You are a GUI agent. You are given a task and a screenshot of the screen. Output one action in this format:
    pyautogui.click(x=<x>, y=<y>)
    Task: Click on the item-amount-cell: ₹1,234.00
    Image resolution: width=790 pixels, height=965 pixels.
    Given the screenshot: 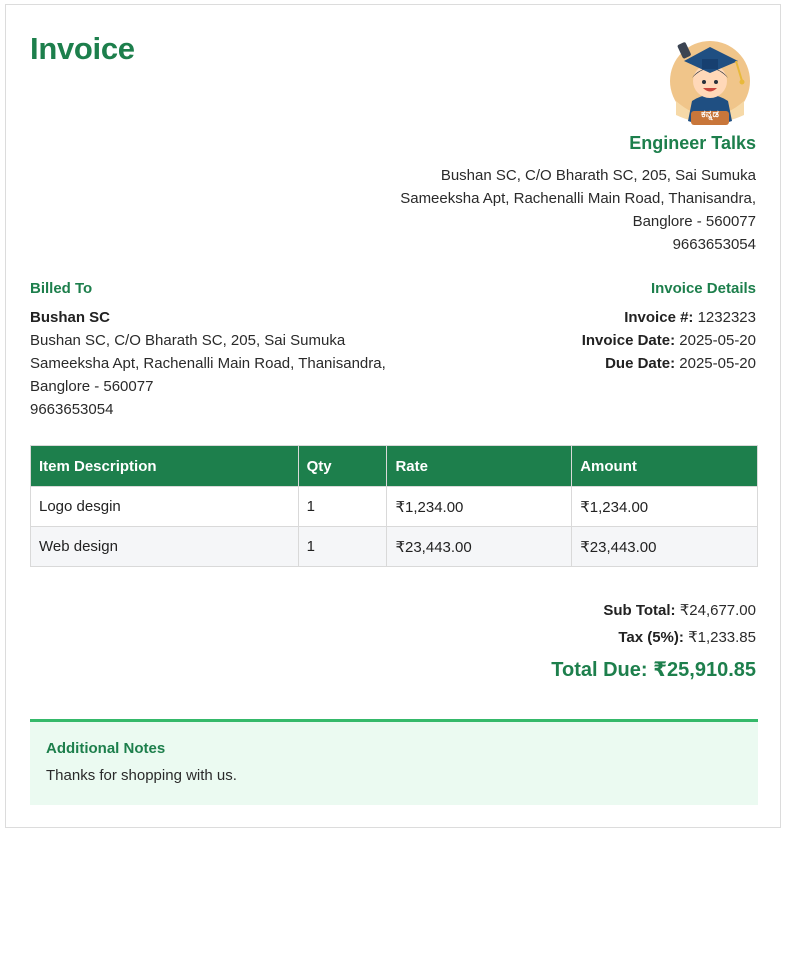 What is the action you would take?
    pyautogui.click(x=664, y=506)
    